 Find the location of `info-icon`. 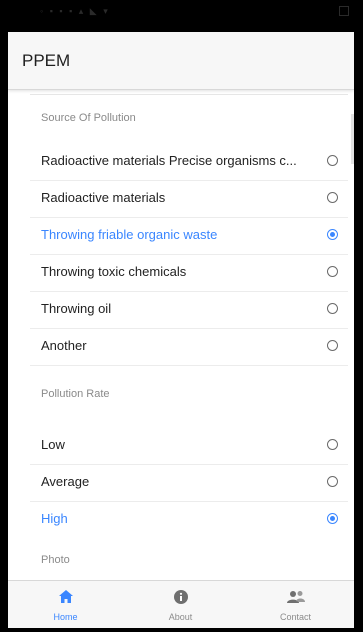

info-icon is located at coordinates (180, 599).